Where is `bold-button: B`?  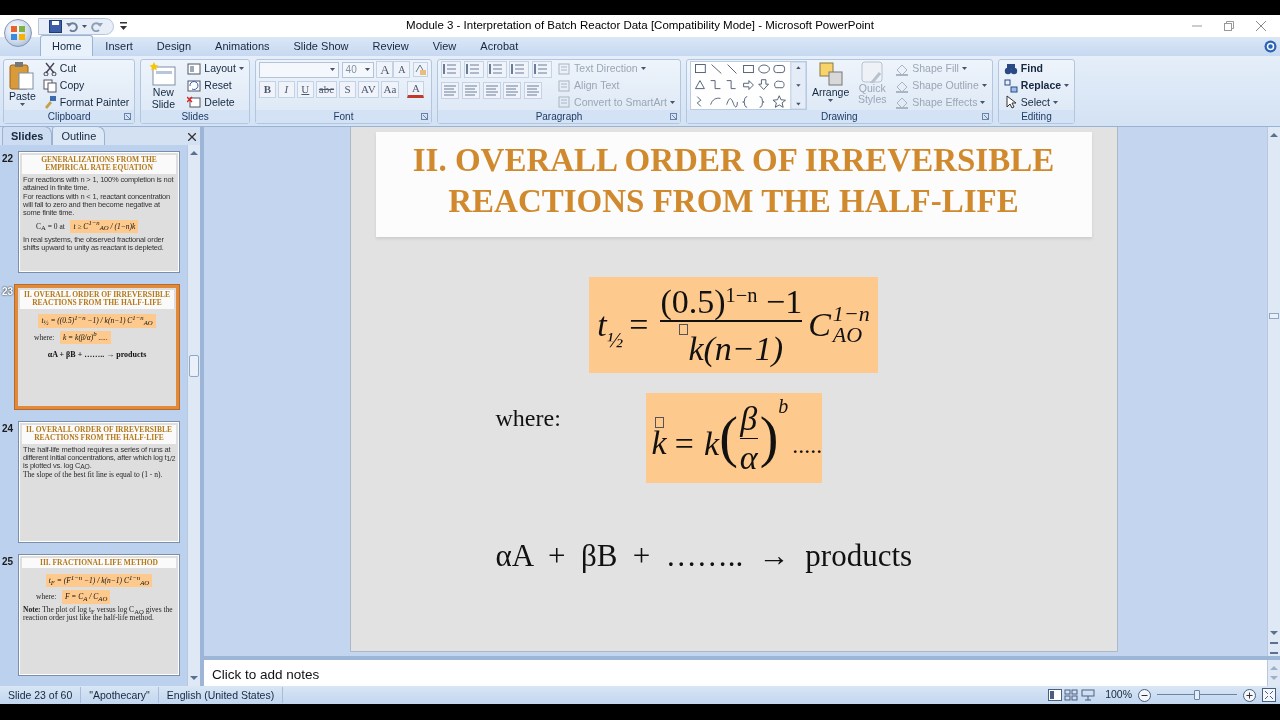 bold-button: B is located at coordinates (267, 89).